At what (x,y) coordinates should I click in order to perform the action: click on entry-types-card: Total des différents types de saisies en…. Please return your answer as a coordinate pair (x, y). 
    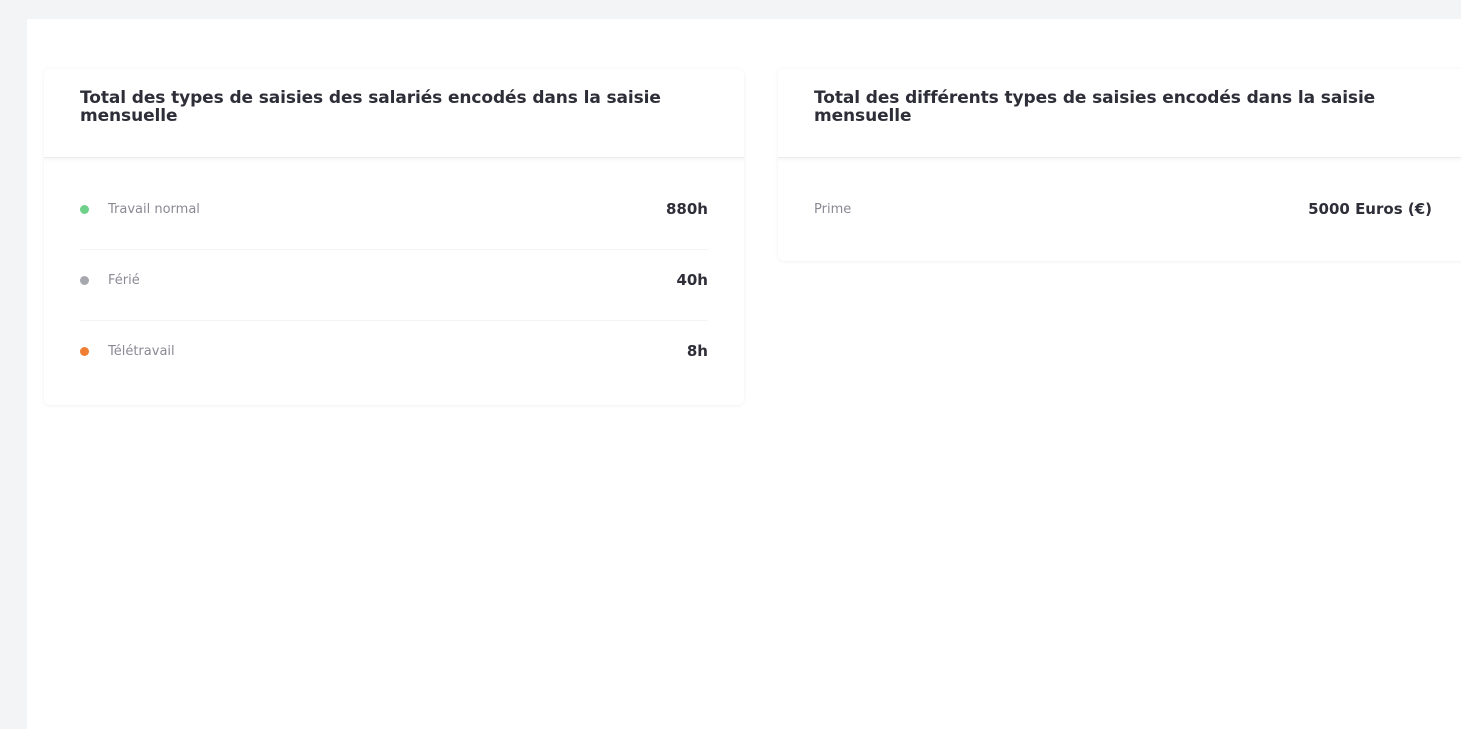
    Looking at the image, I should click on (1119, 165).